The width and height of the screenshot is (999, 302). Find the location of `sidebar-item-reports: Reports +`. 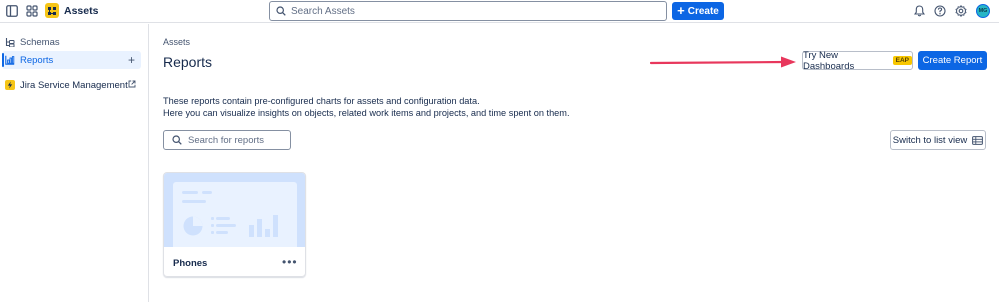

sidebar-item-reports: Reports + is located at coordinates (71, 60).